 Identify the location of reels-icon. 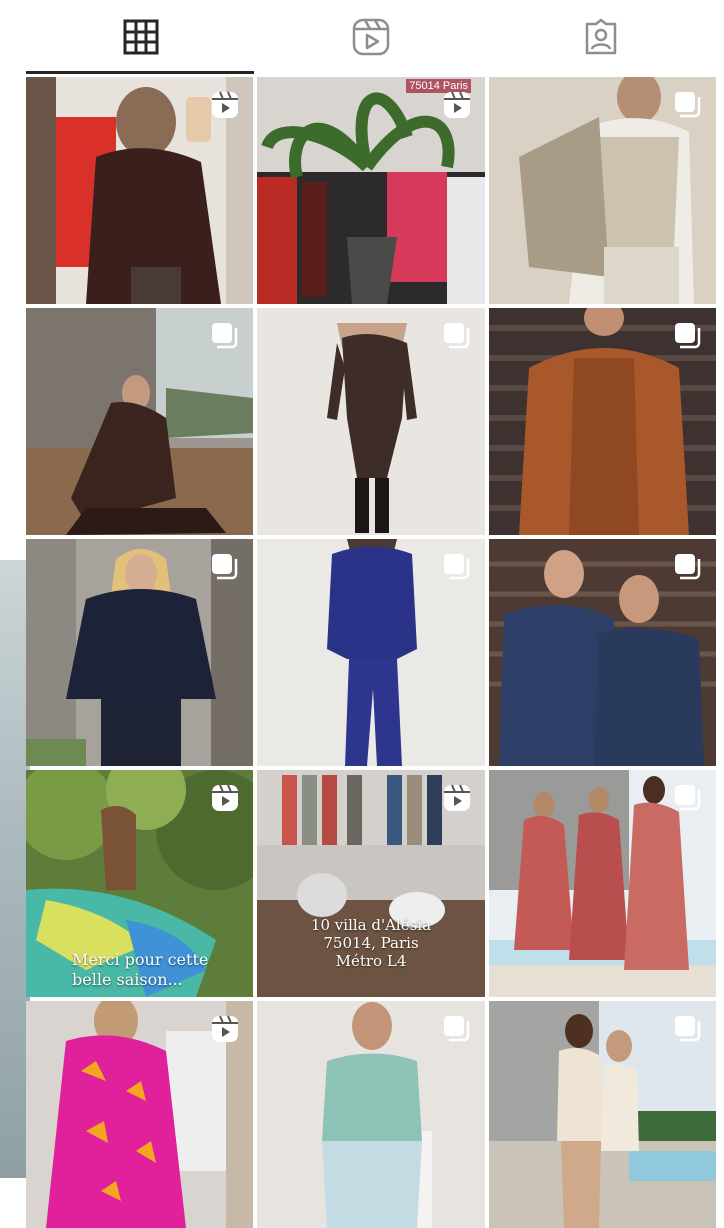
(371, 37).